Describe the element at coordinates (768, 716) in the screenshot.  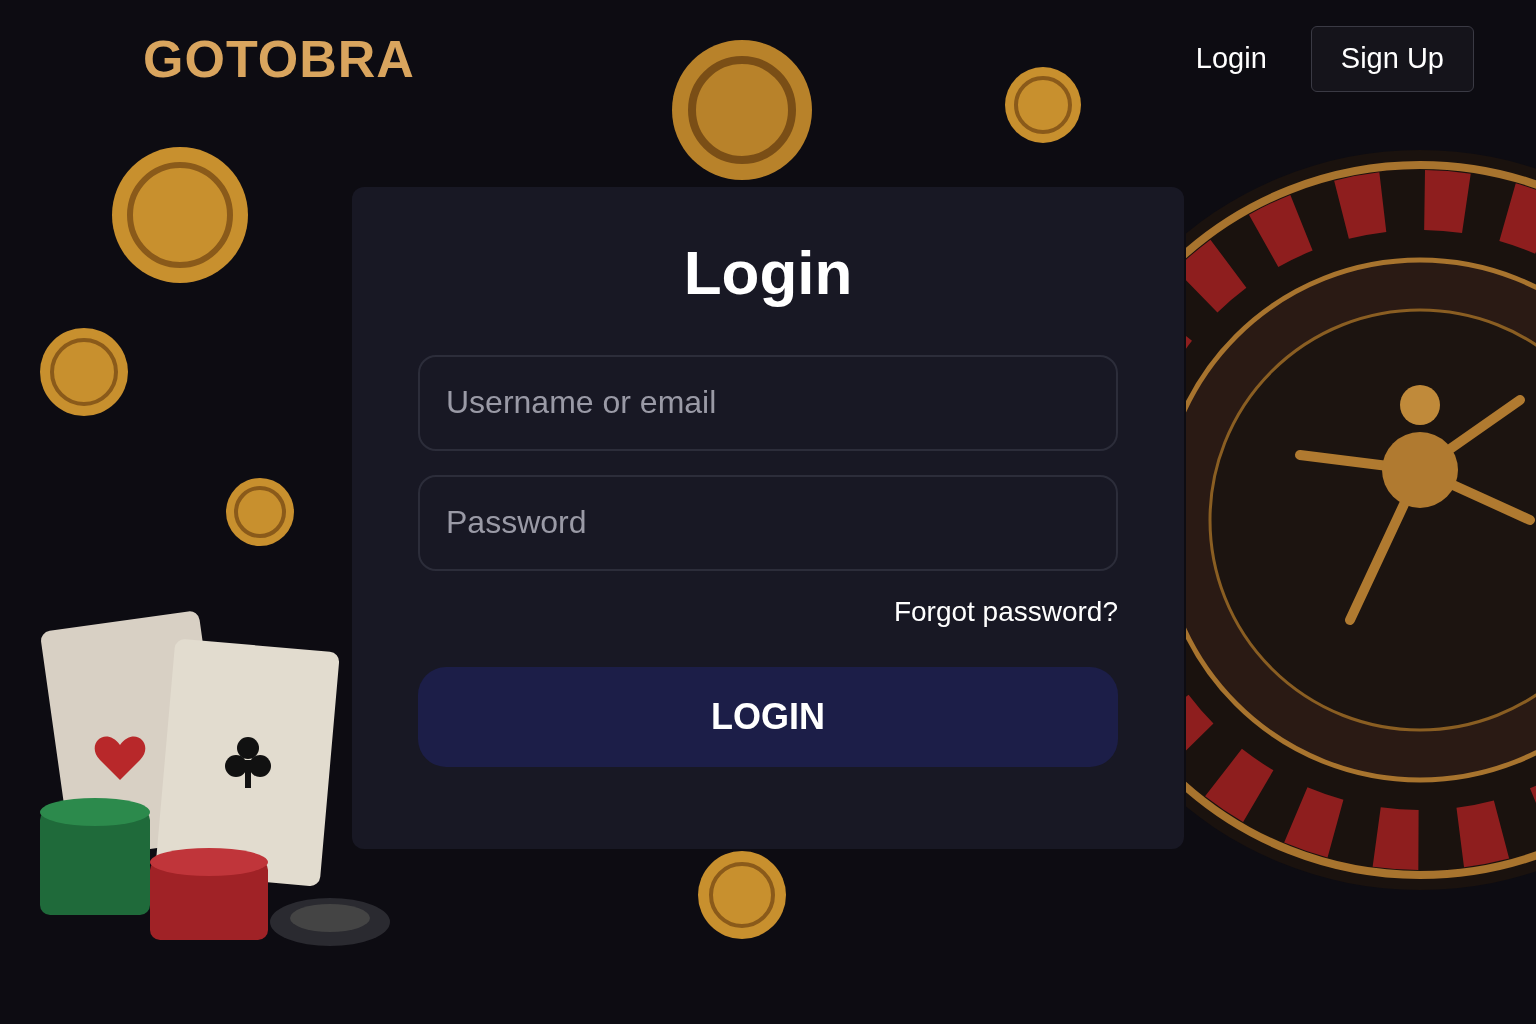
I see `login-button: LOGIN` at that location.